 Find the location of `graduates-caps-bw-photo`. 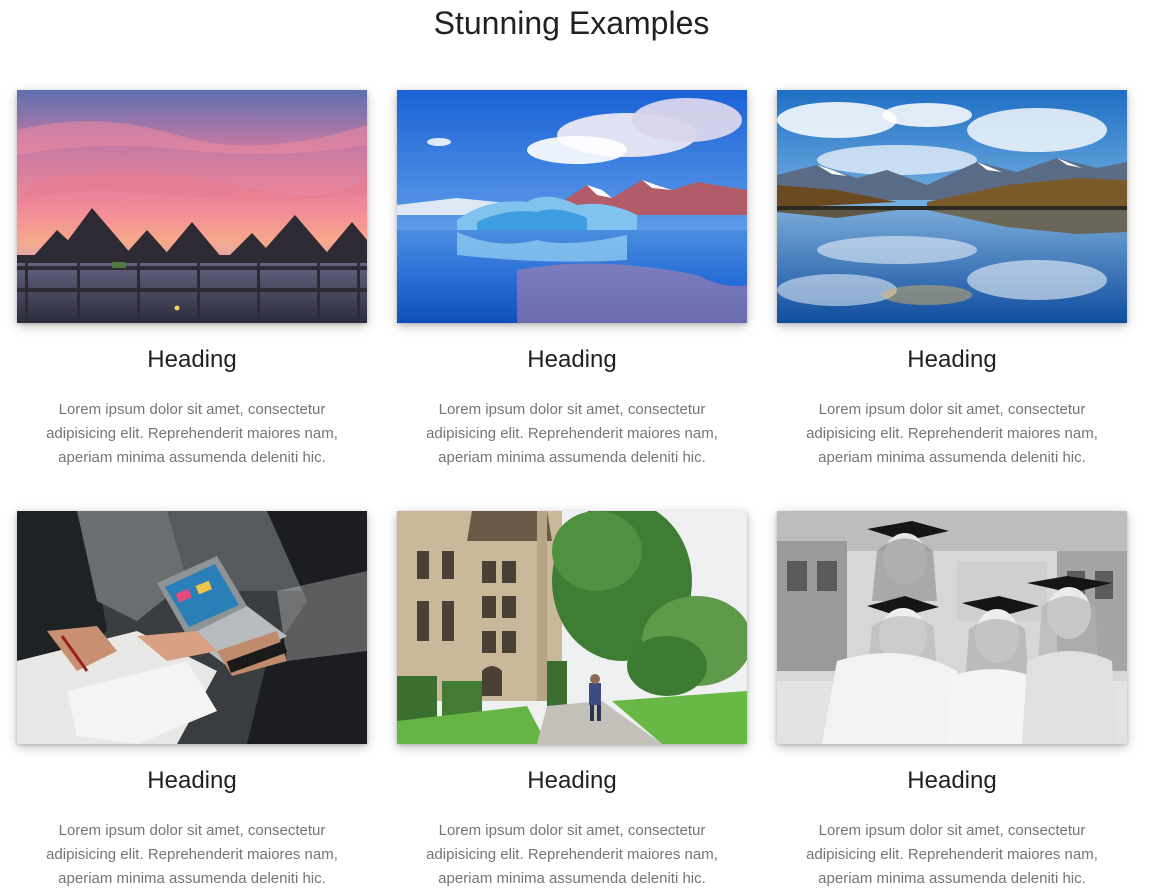

graduates-caps-bw-photo is located at coordinates (952, 627).